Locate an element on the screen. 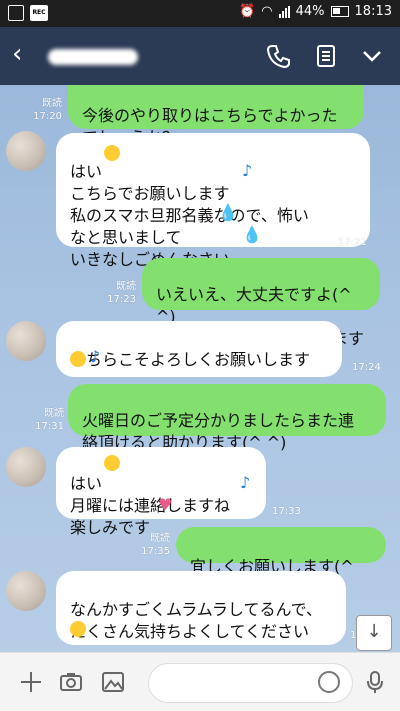 The height and width of the screenshot is (711, 400). microphone-icon is located at coordinates (375, 682).